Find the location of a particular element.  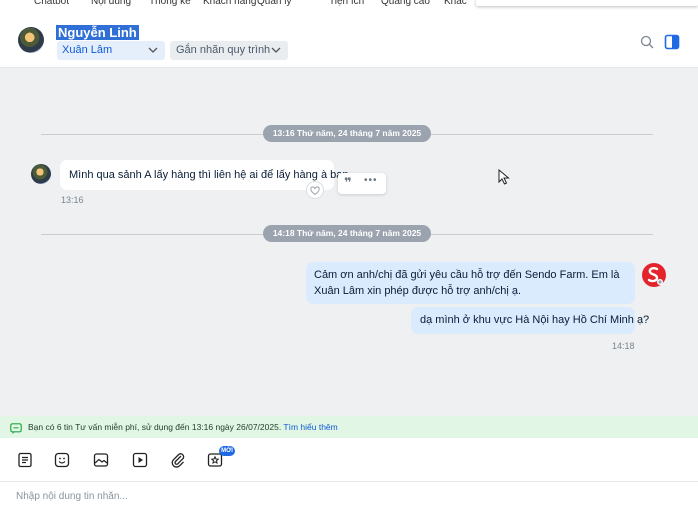

message-actions-bar: ❞ ••• is located at coordinates (362, 183).